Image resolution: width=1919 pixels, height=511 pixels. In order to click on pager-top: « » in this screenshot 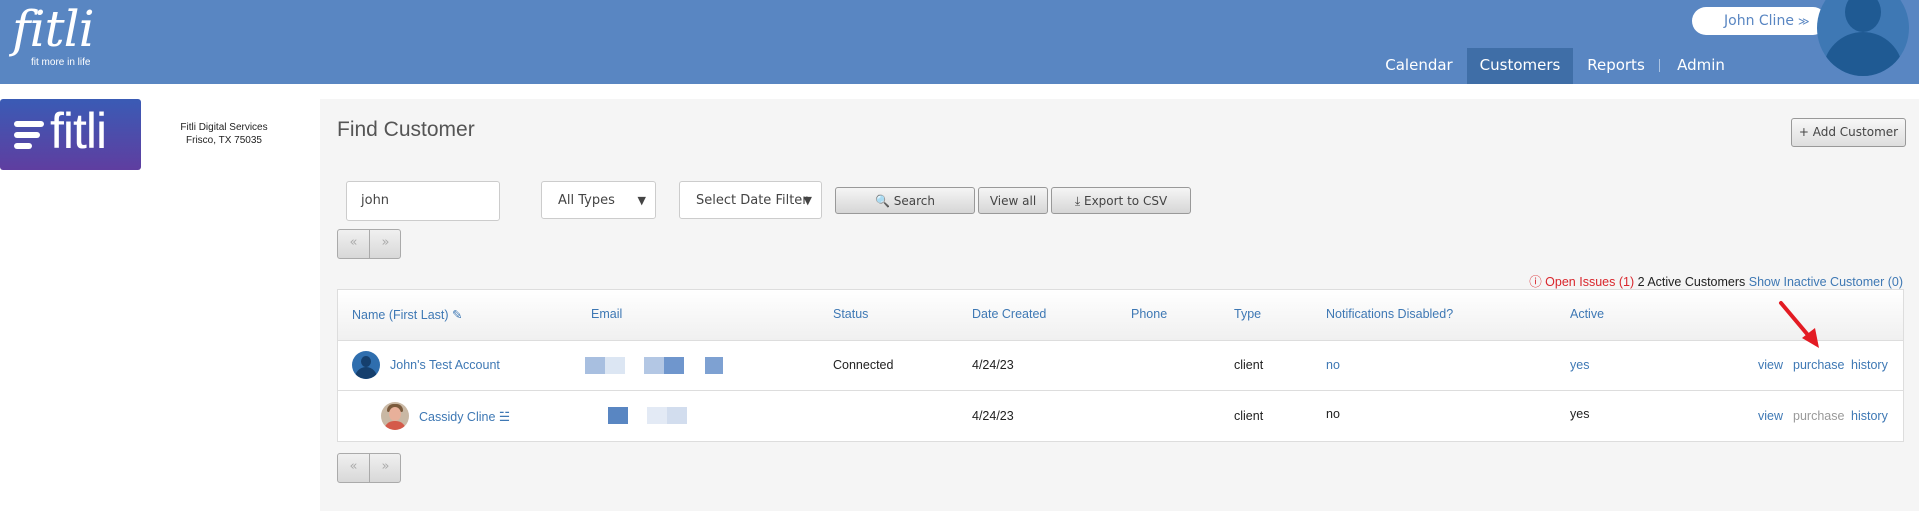, I will do `click(369, 244)`.